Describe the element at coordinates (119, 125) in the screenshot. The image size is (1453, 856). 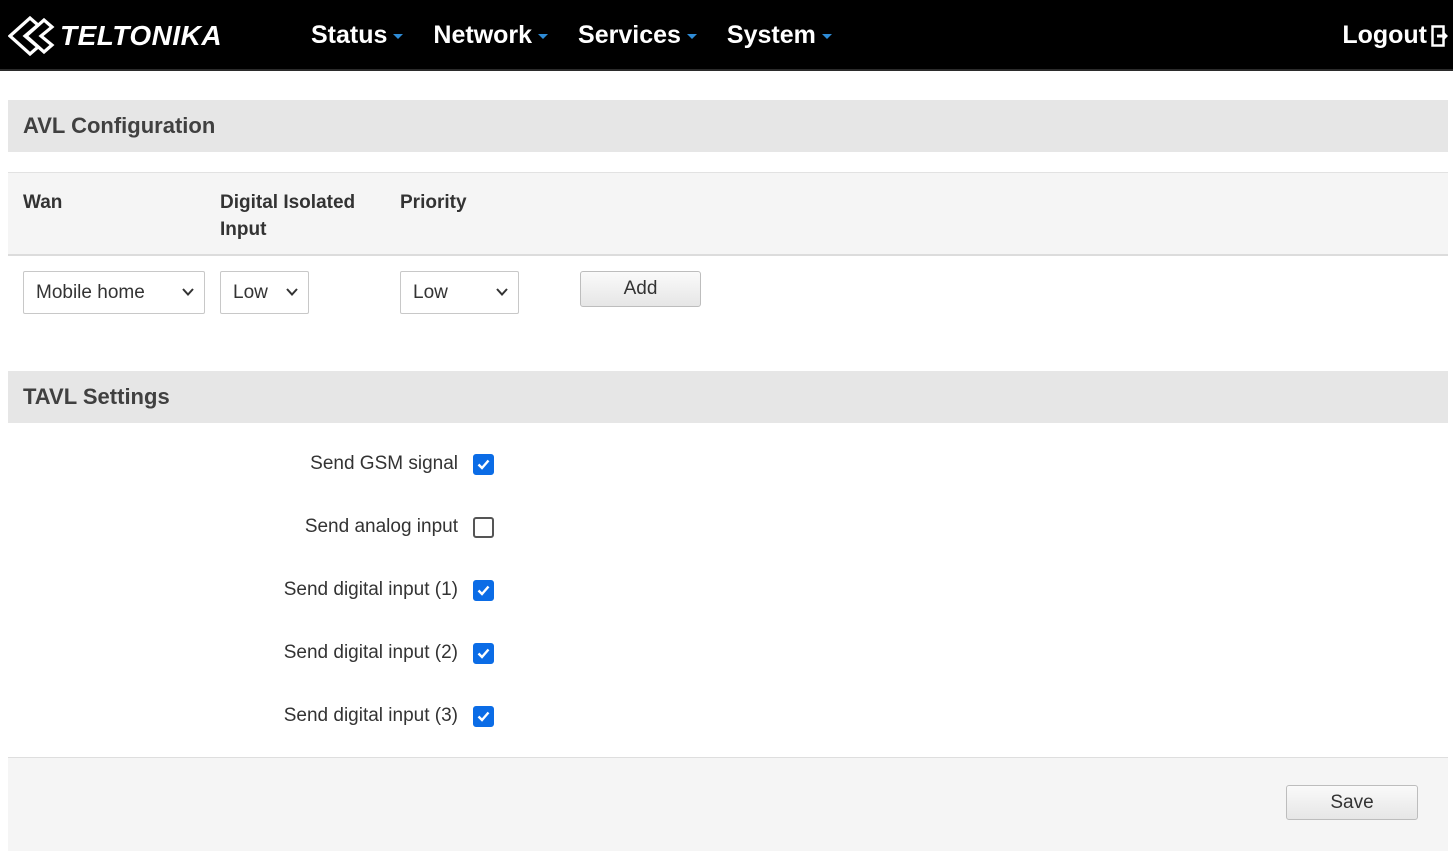
I see `avl-configuration-title: AVL Configuration` at that location.